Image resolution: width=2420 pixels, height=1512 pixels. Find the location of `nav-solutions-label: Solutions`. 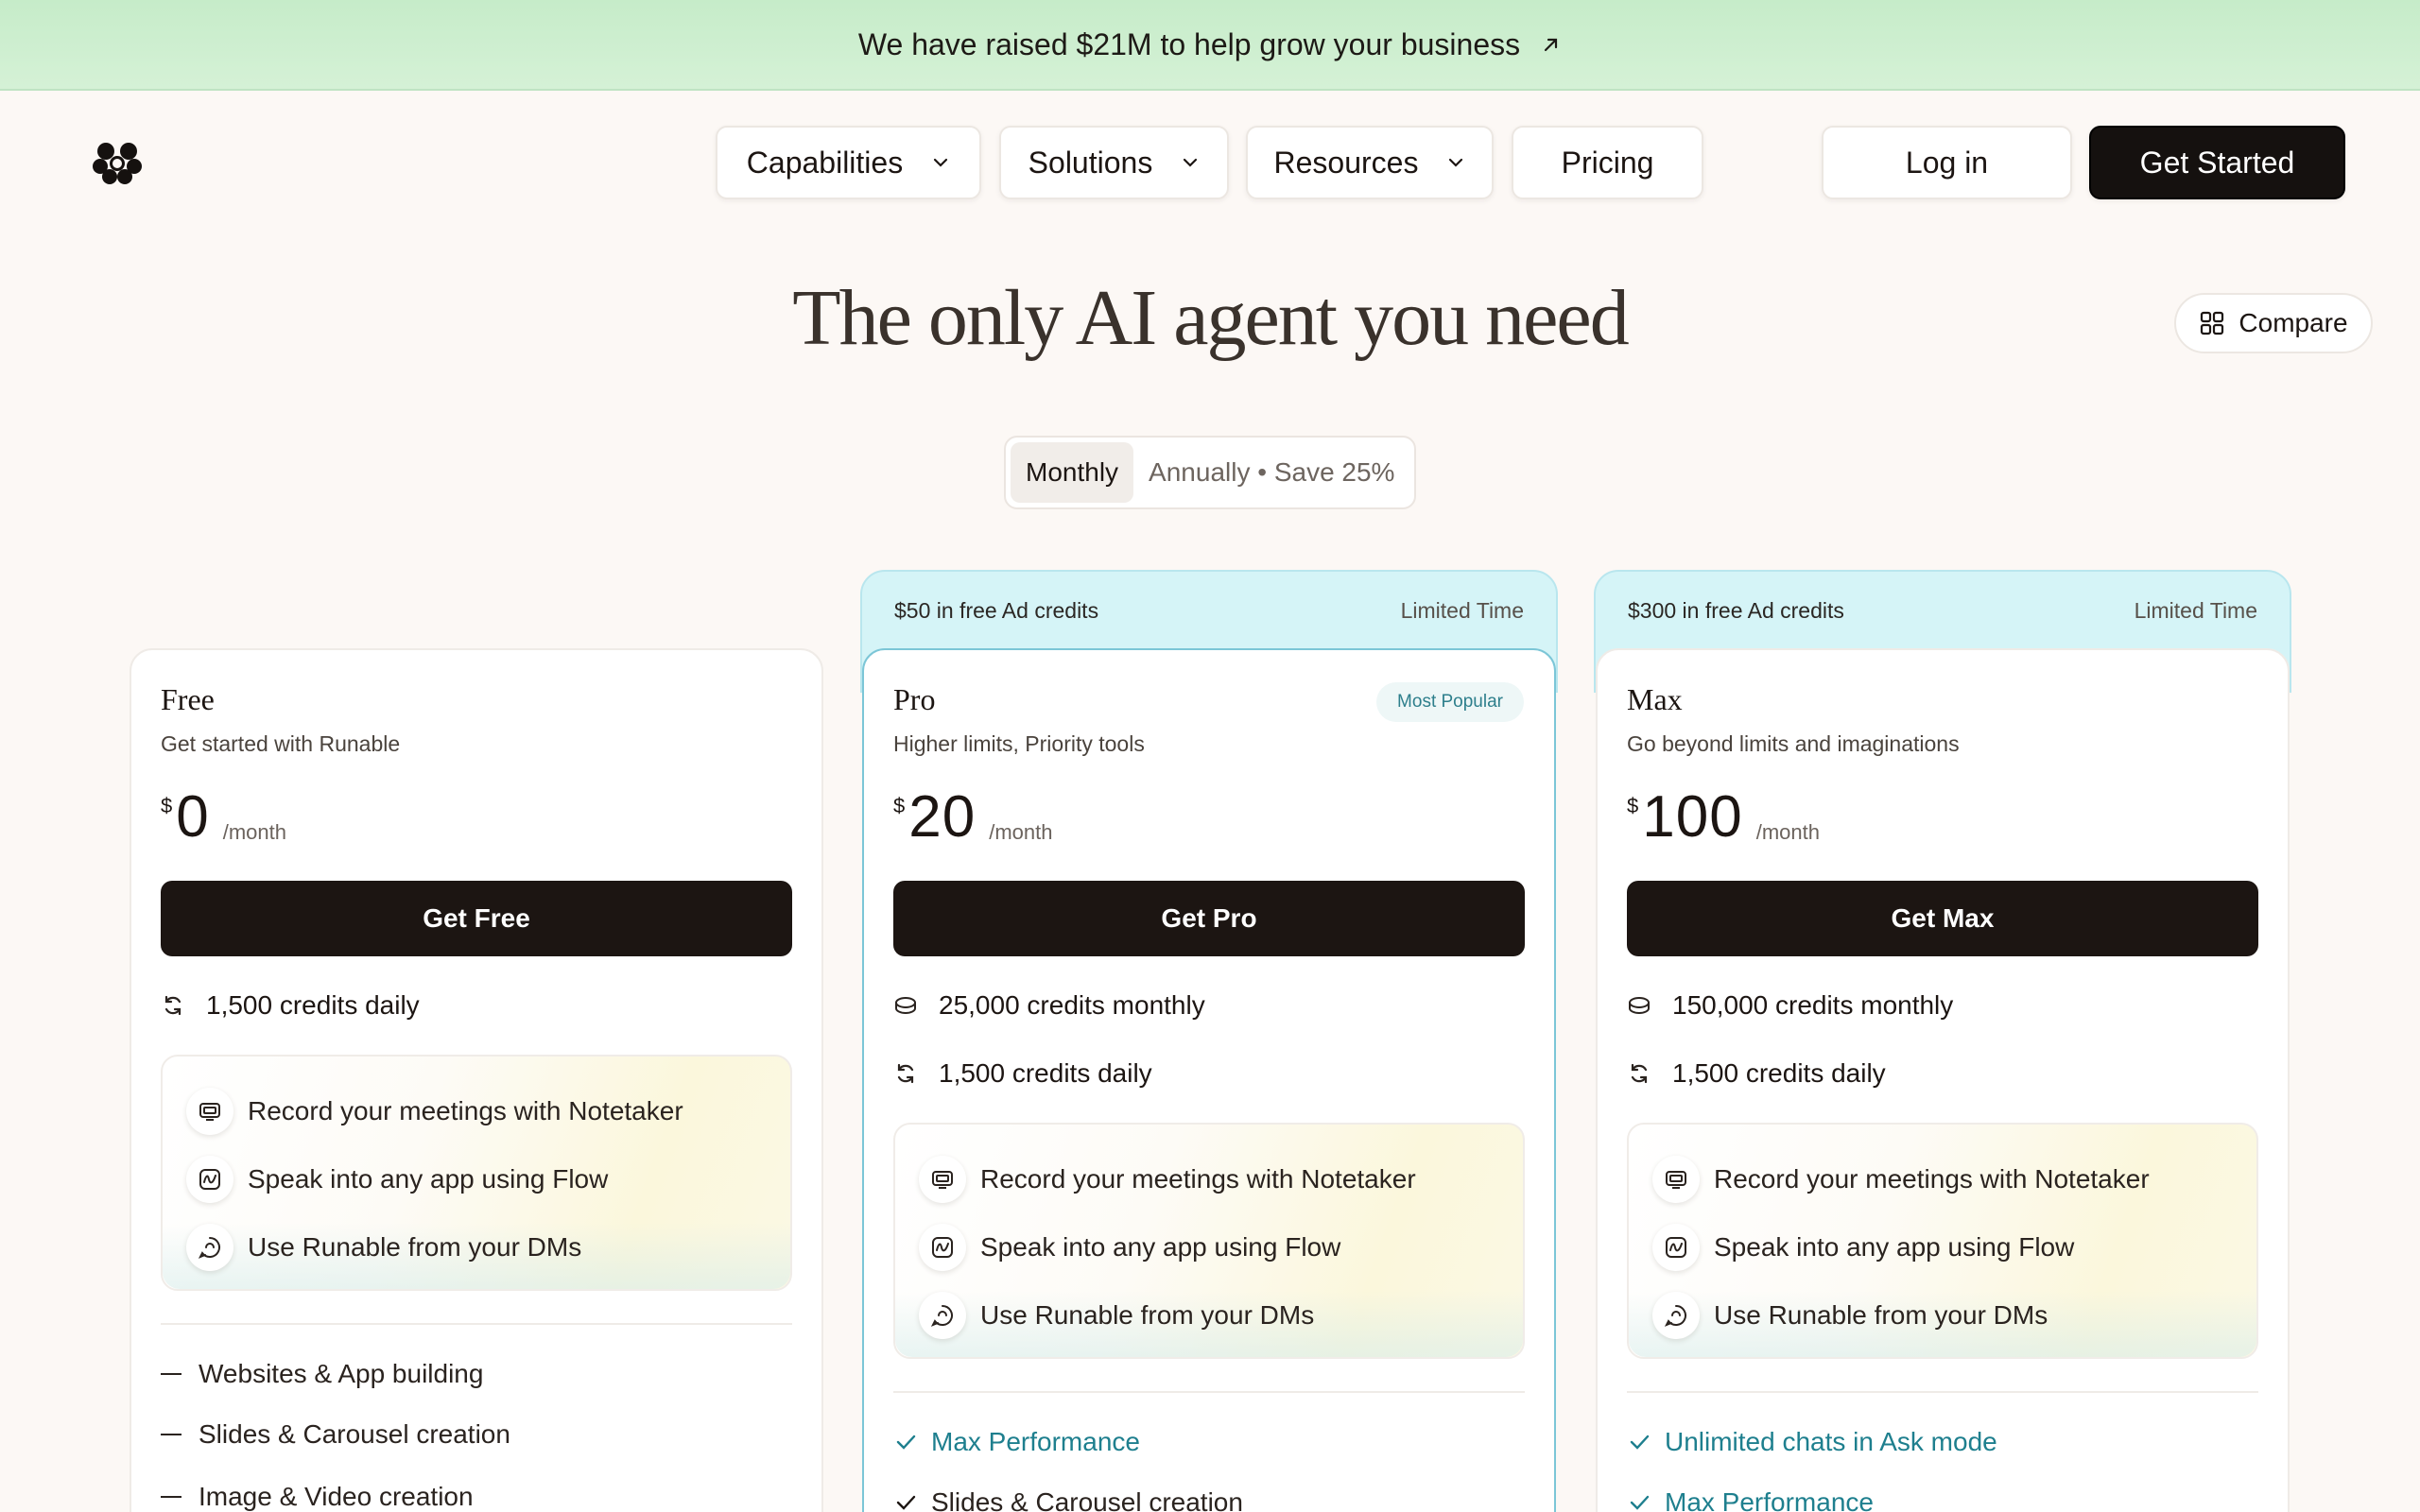

nav-solutions-label: Solutions is located at coordinates (1090, 162).